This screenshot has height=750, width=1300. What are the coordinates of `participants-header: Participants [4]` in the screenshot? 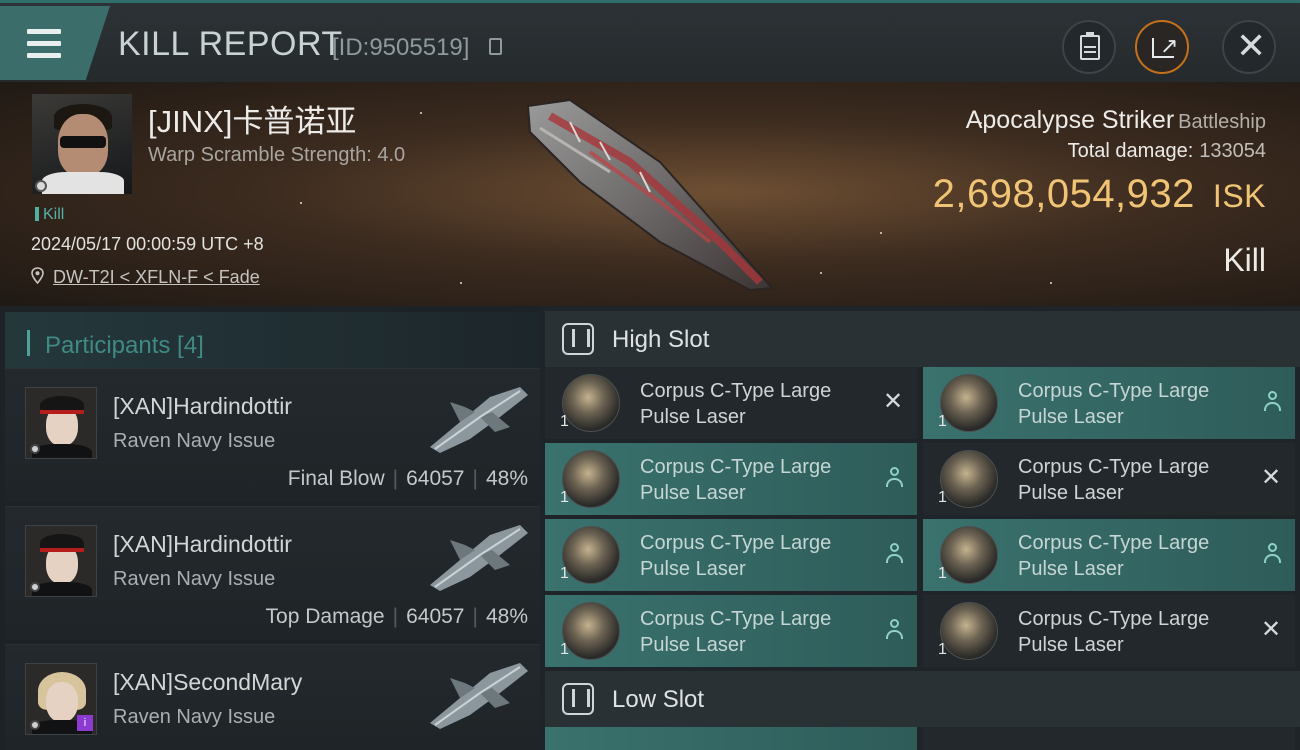 It's located at (272, 340).